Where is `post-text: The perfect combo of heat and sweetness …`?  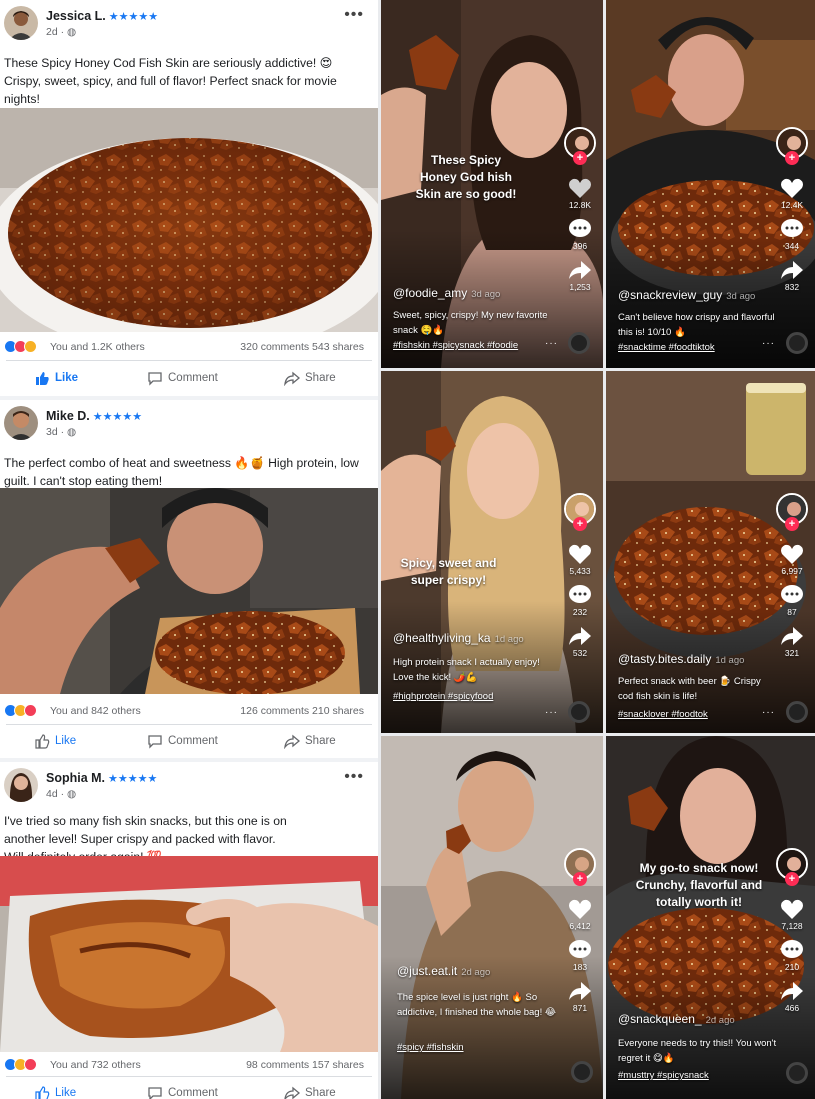
post-text: The perfect combo of heat and sweetness … is located at coordinates (181, 472).